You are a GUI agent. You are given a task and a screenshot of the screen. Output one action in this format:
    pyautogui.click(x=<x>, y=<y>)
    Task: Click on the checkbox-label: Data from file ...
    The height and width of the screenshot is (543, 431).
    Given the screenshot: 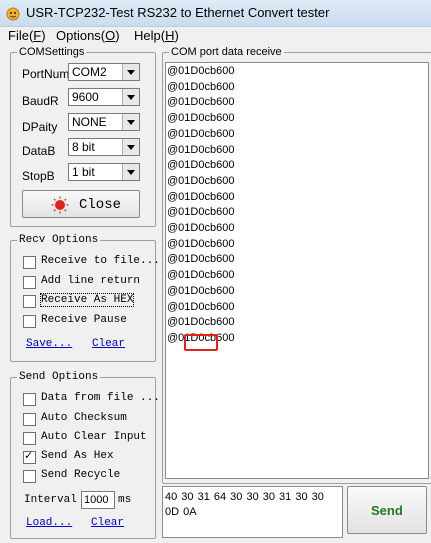 What is the action you would take?
    pyautogui.click(x=100, y=398)
    